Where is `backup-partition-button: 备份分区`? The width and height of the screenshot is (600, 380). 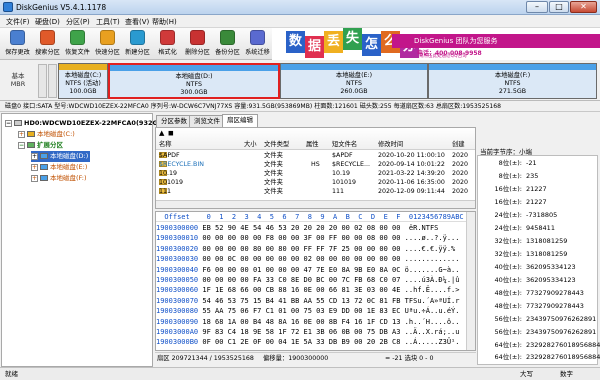 backup-partition-button: 备份分区 is located at coordinates (227, 44).